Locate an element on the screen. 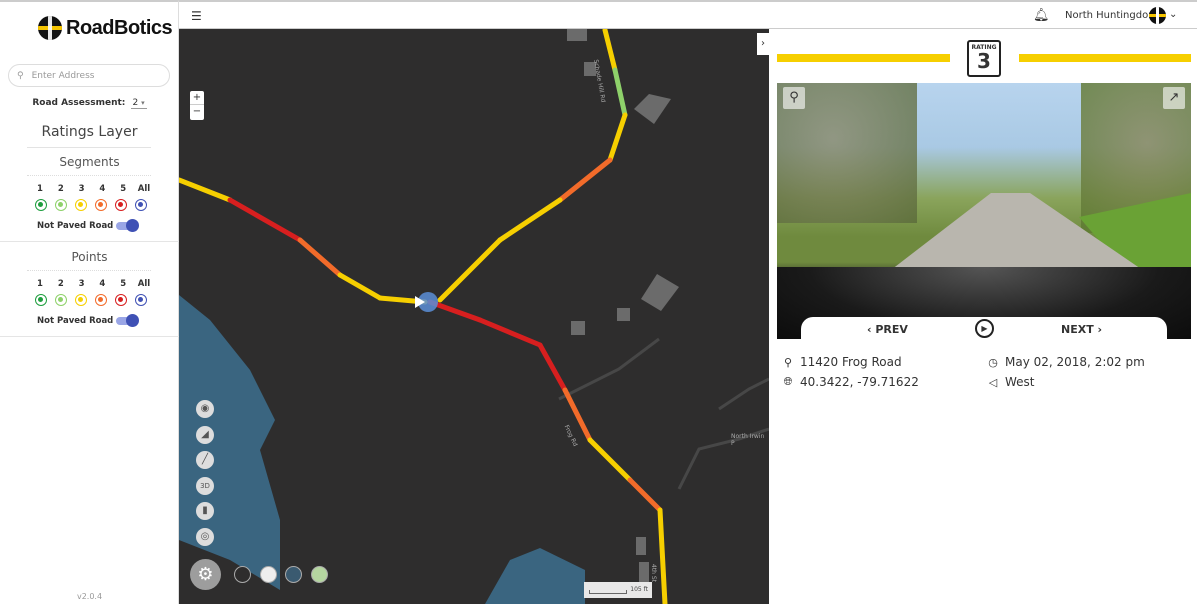  collapse-panel-chevron-icon: › is located at coordinates (763, 44).